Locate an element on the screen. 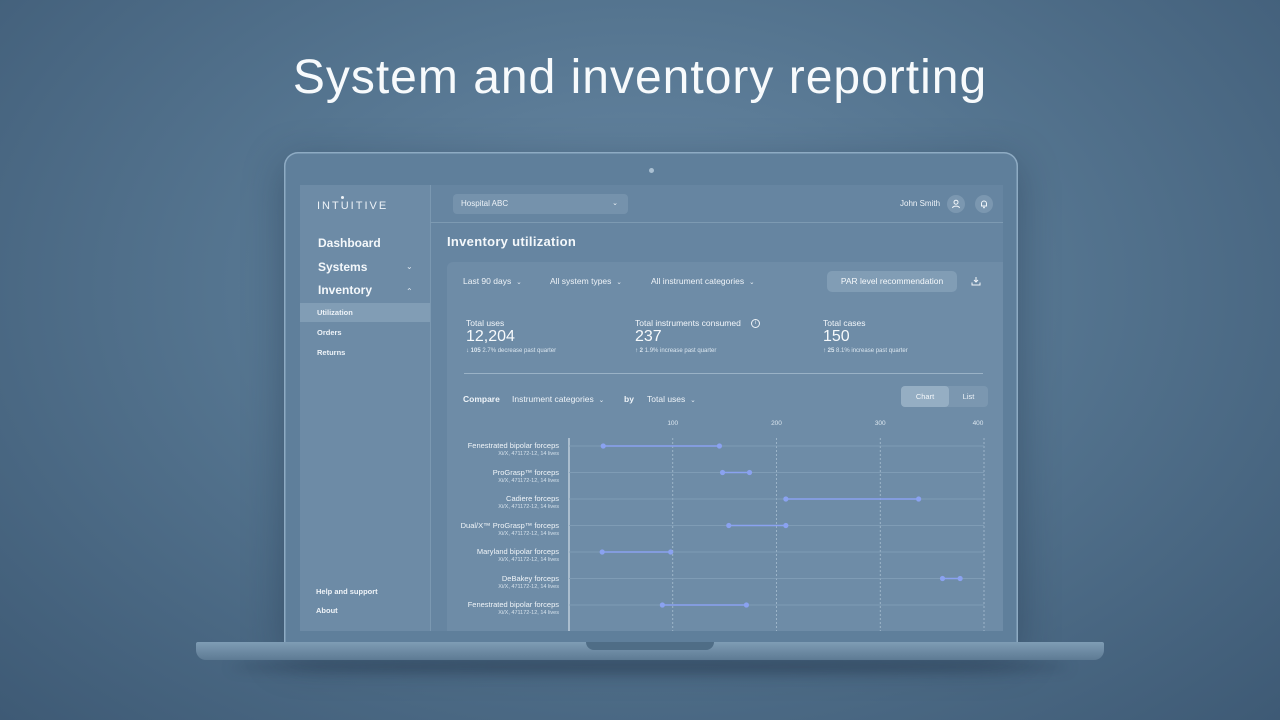 The image size is (1280, 720). view-toggle: Chart List is located at coordinates (944, 396).